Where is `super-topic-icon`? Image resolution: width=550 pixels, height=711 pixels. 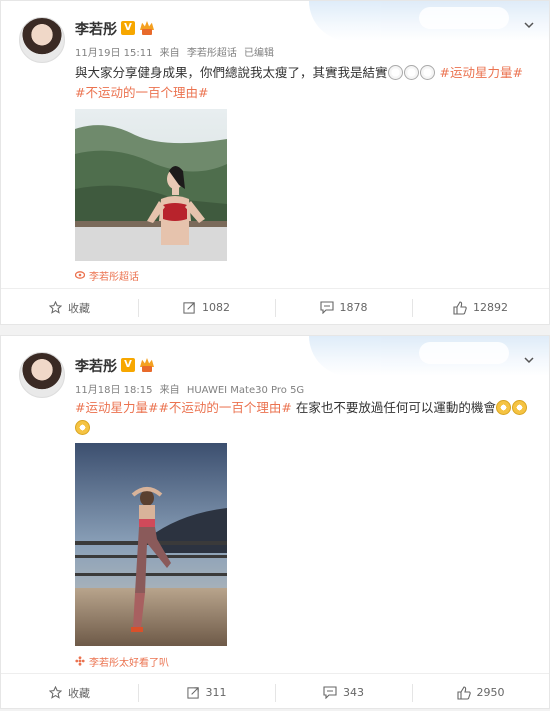
super-topic-icon is located at coordinates (80, 276).